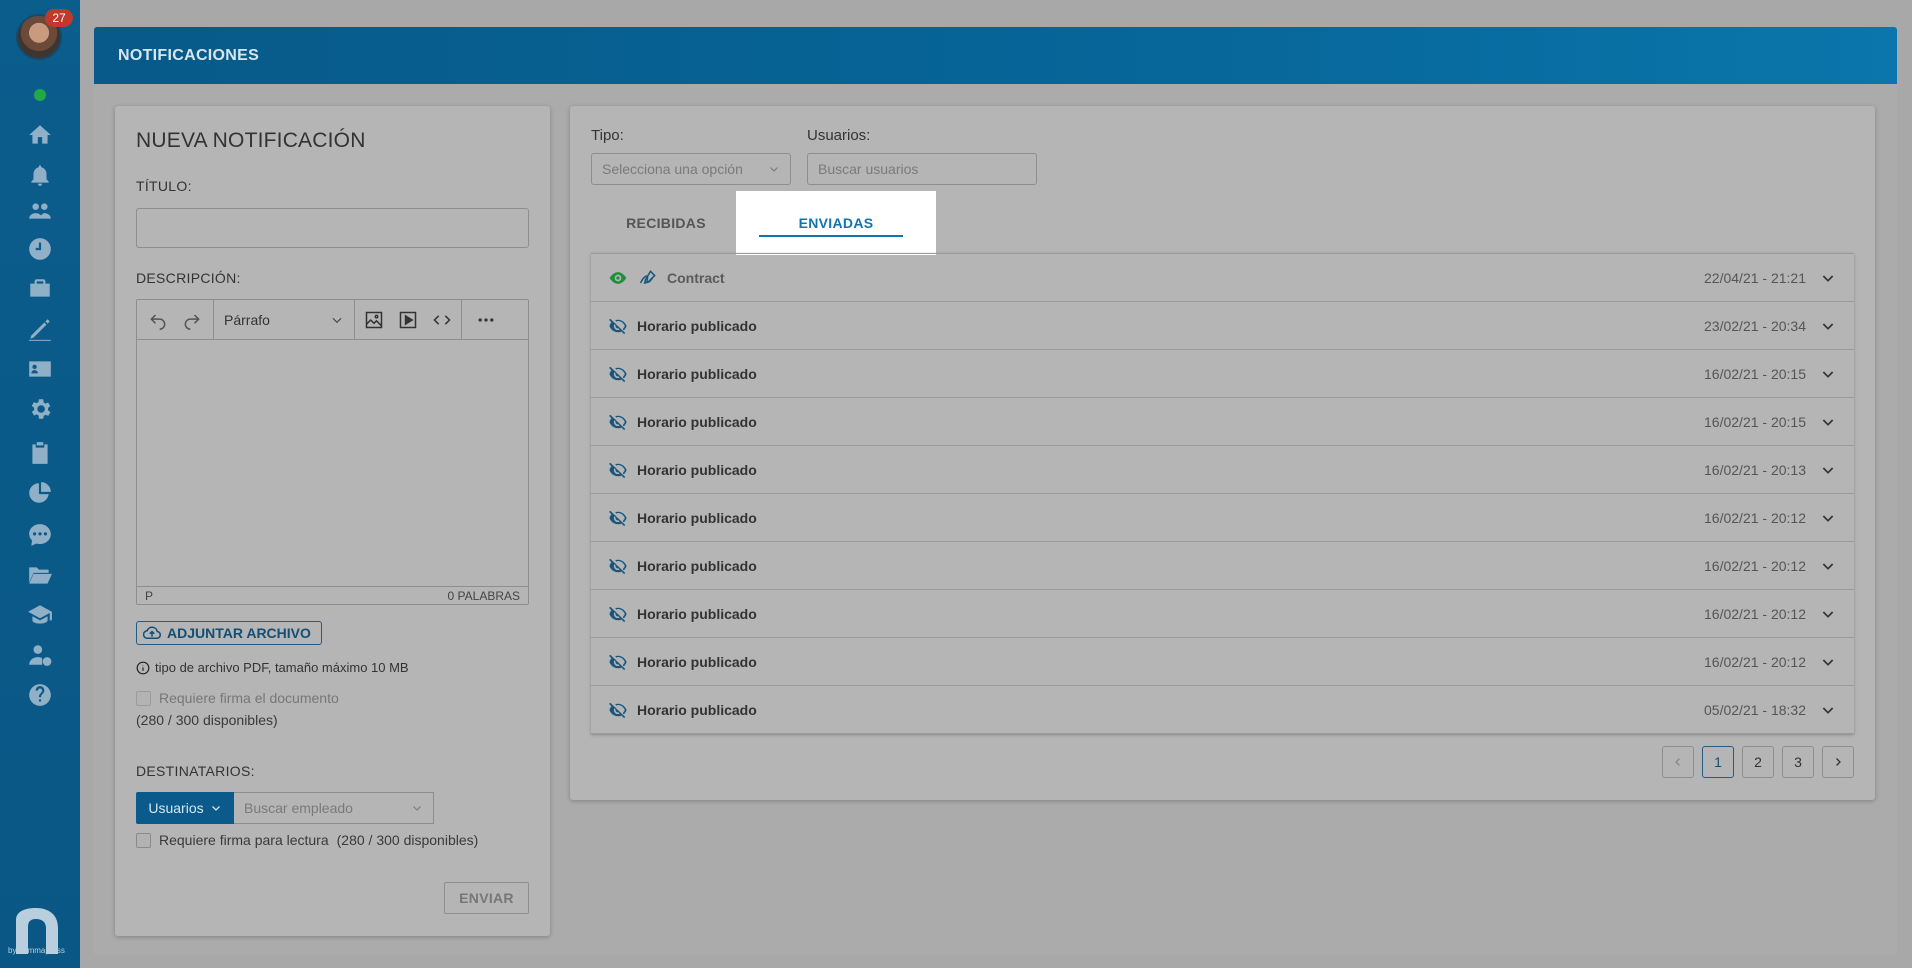 The image size is (1912, 968). What do you see at coordinates (1222, 470) in the screenshot?
I see `notification-row: Horario publicado 16/02/21 - 20:13` at bounding box center [1222, 470].